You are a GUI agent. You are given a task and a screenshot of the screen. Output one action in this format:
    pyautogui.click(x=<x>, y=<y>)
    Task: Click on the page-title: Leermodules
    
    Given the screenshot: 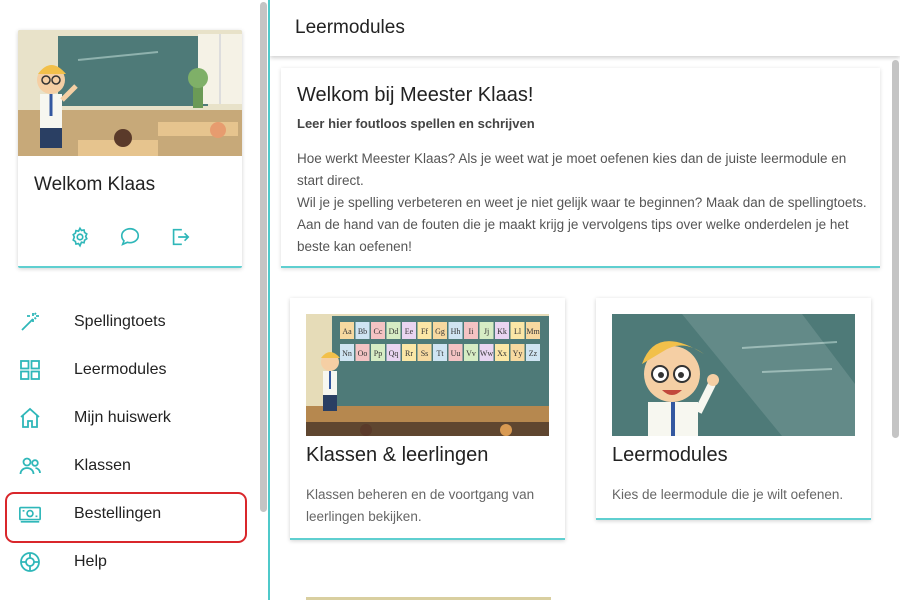 What is the action you would take?
    pyautogui.click(x=350, y=27)
    